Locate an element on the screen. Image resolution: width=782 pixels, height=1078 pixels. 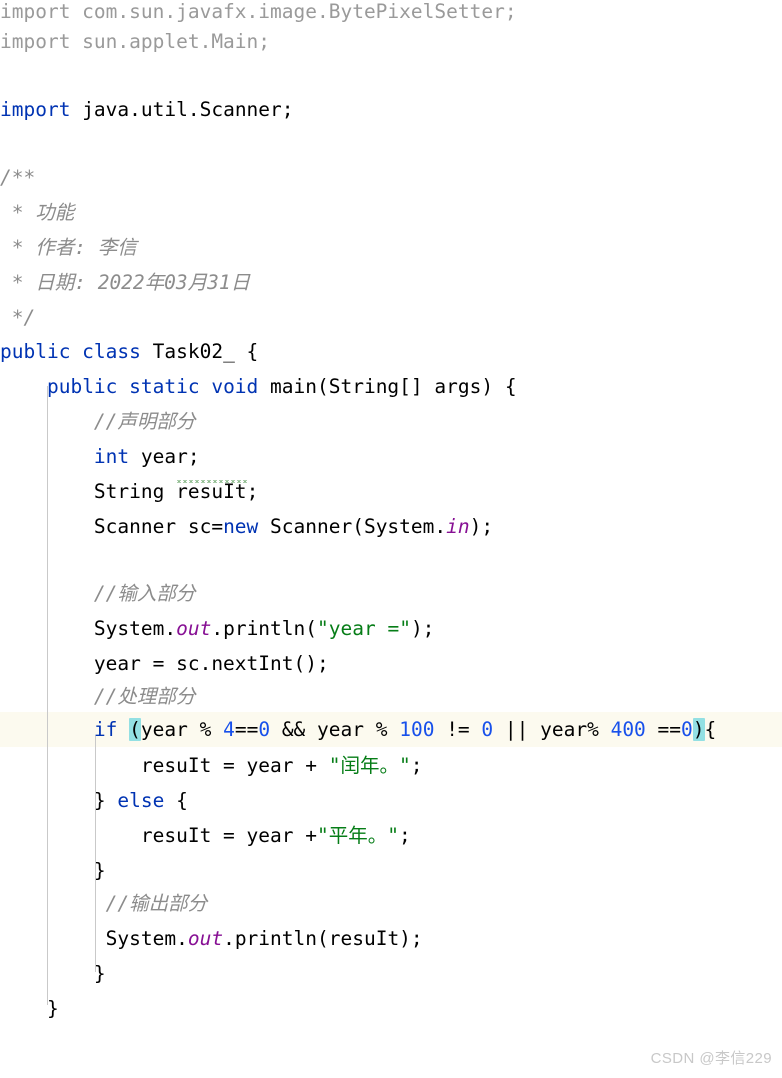
code-line-7: * 功能 is located at coordinates (37, 212).